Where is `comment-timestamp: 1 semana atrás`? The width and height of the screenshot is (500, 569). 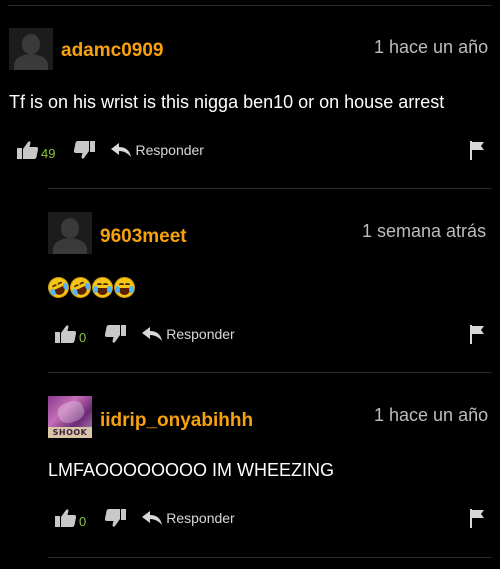
comment-timestamp: 1 semana atrás is located at coordinates (424, 231).